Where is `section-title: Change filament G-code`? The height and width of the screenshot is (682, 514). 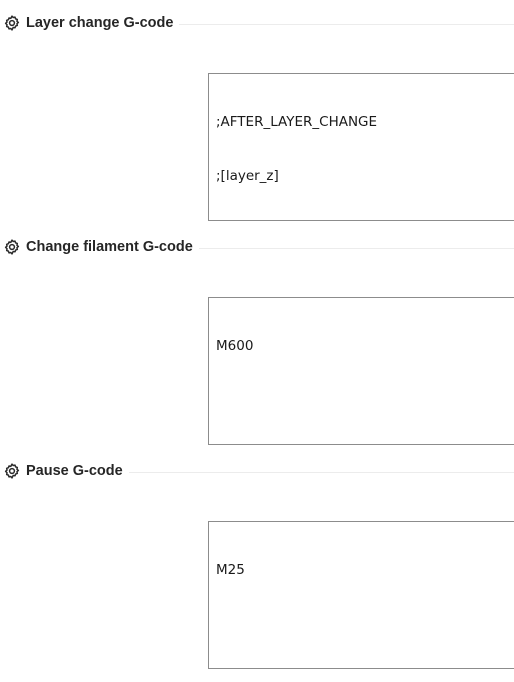
section-title: Change filament G-code is located at coordinates (109, 247).